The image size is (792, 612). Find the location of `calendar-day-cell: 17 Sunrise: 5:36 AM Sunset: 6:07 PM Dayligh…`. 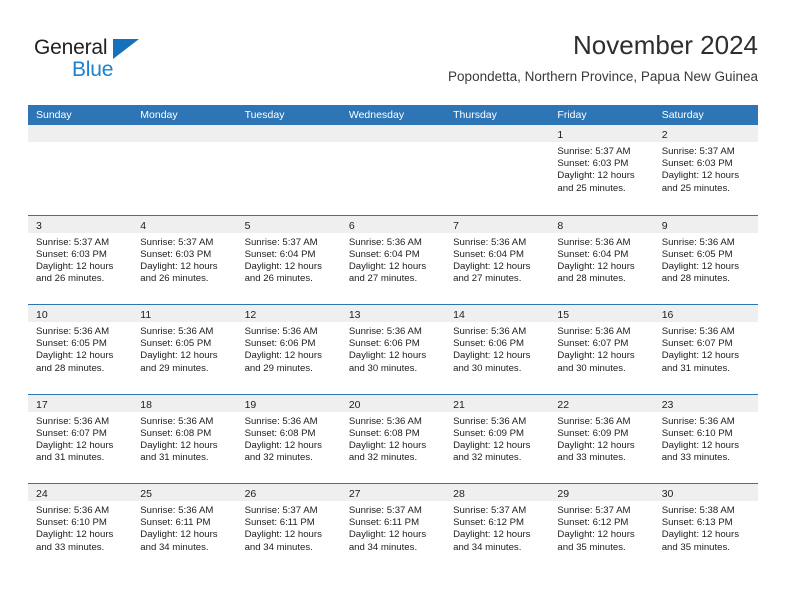

calendar-day-cell: 17 Sunrise: 5:36 AM Sunset: 6:07 PM Dayligh… is located at coordinates (80, 439).